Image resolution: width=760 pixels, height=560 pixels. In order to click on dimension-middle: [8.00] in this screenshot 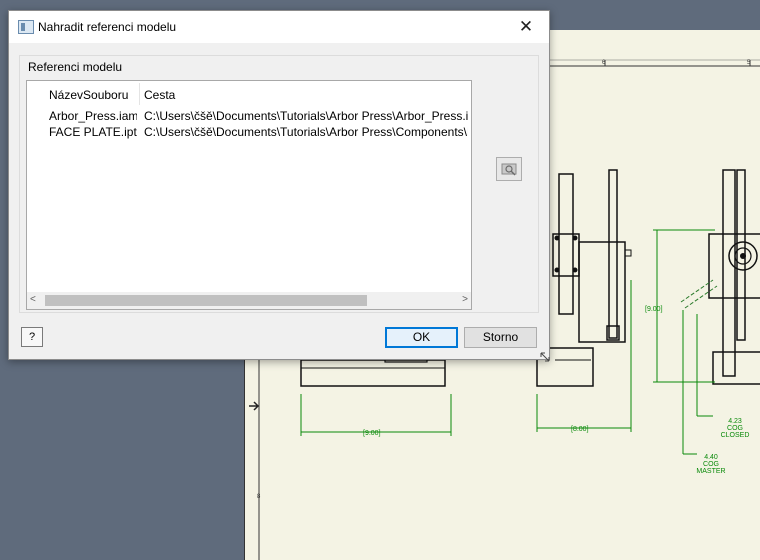, I will do `click(580, 429)`.